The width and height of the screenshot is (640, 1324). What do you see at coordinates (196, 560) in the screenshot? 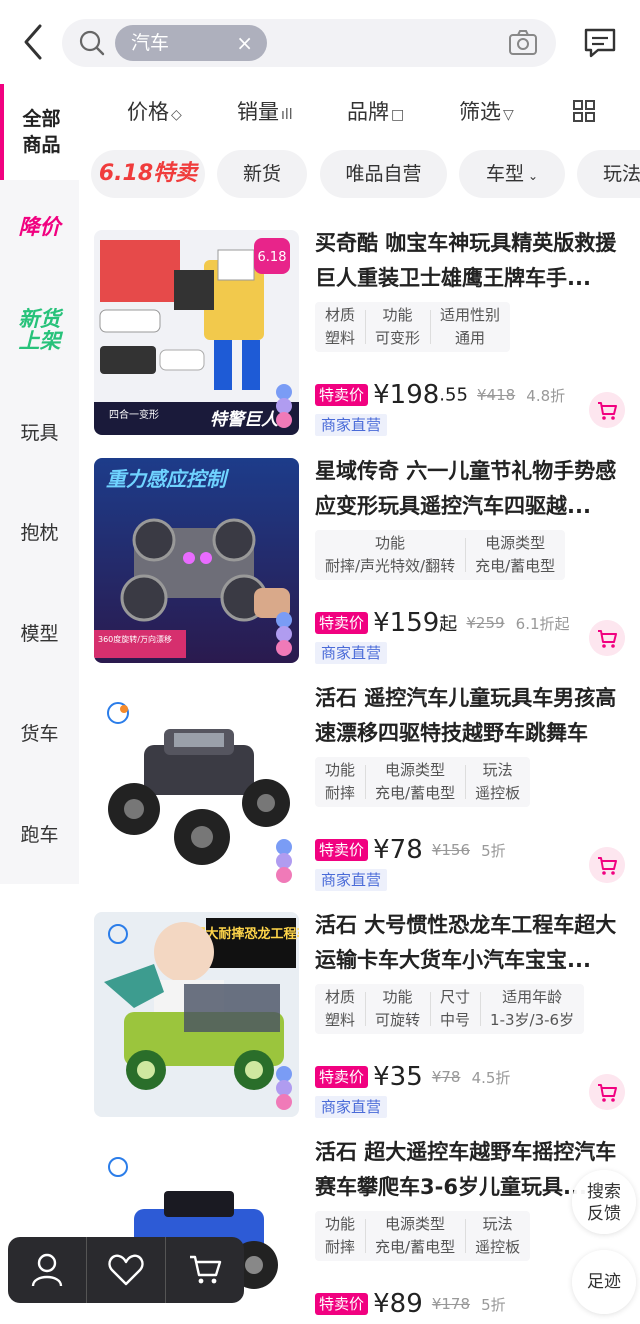
I see `product-image: 重力感应控制 360度旋转/万向漂移` at bounding box center [196, 560].